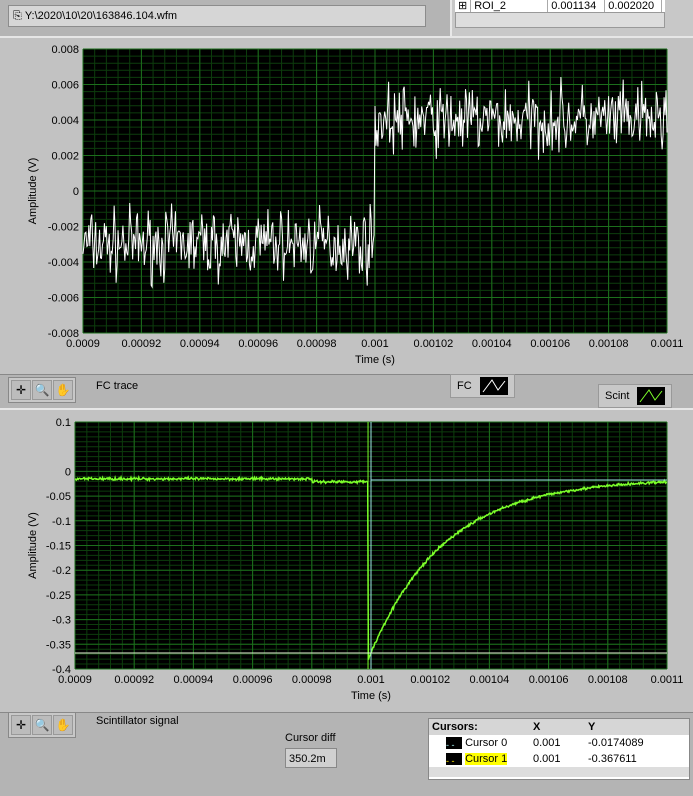 The height and width of the screenshot is (796, 693). Describe the element at coordinates (58, 547) in the screenshot. I see `y-tick-label: -0.15` at that location.